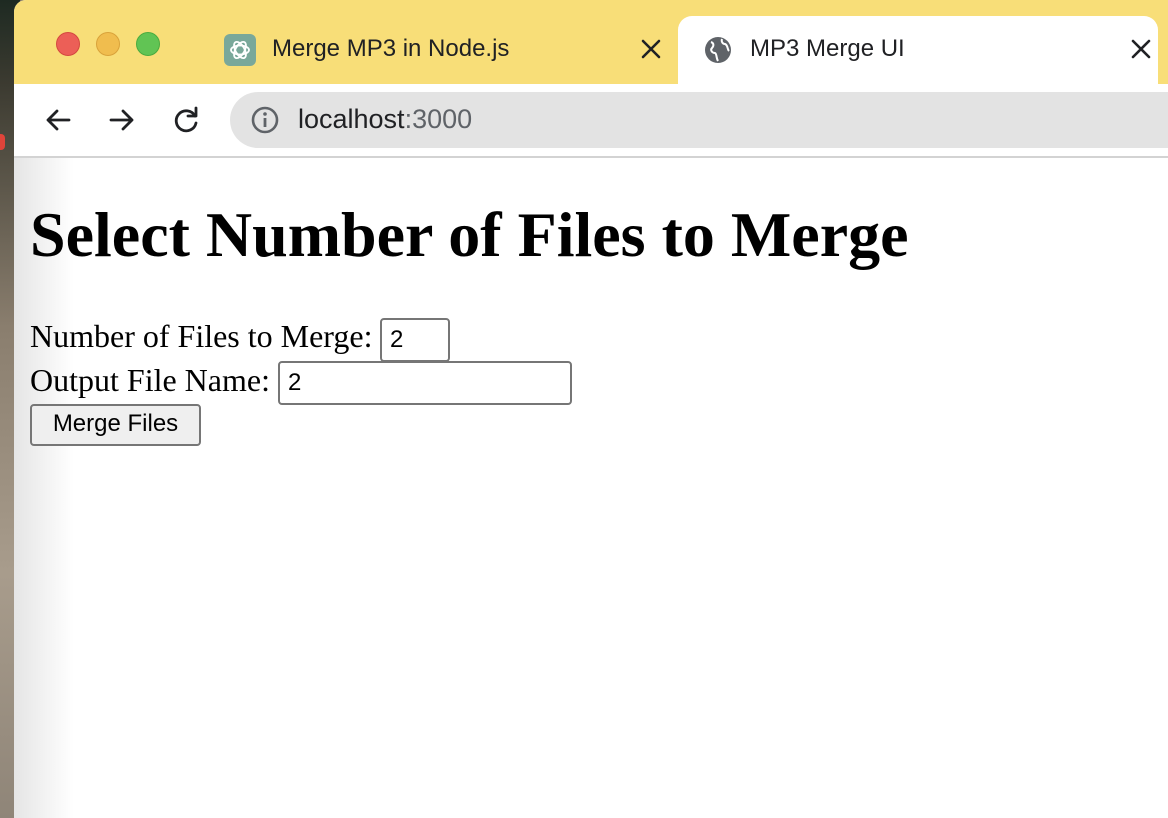  What do you see at coordinates (108, 44) in the screenshot?
I see `minimize-window-button` at bounding box center [108, 44].